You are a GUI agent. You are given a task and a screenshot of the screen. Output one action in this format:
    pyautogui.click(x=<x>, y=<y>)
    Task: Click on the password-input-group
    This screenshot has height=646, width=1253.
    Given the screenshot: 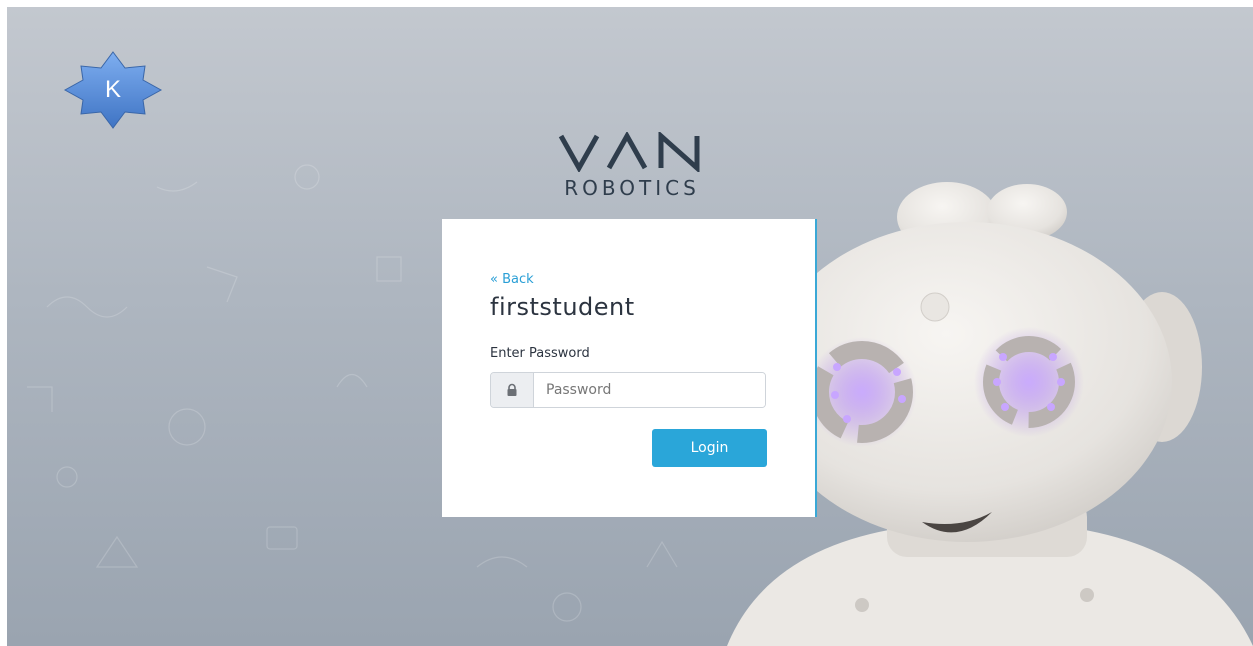 What is the action you would take?
    pyautogui.click(x=628, y=390)
    